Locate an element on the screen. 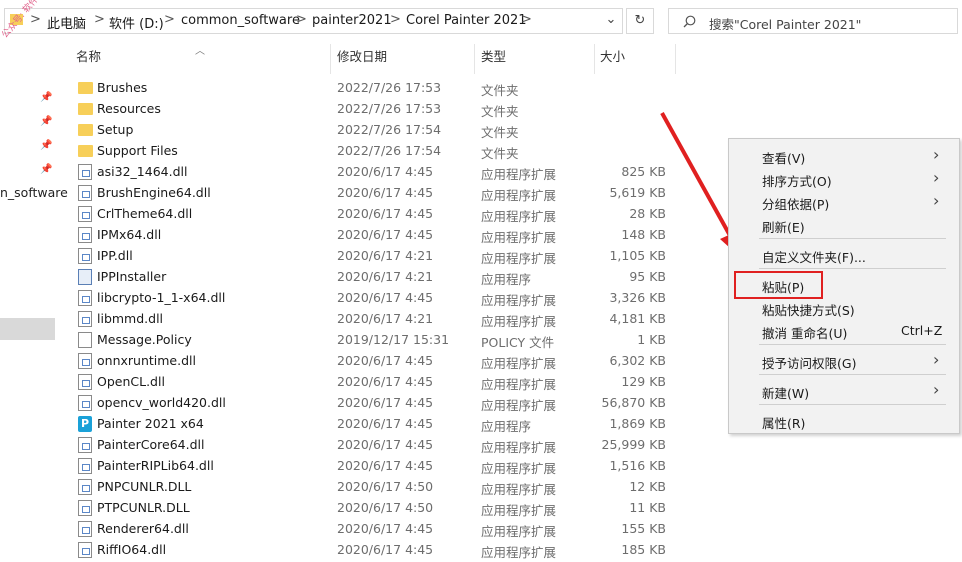  file-name: opencv_world420.dll is located at coordinates (161, 402).